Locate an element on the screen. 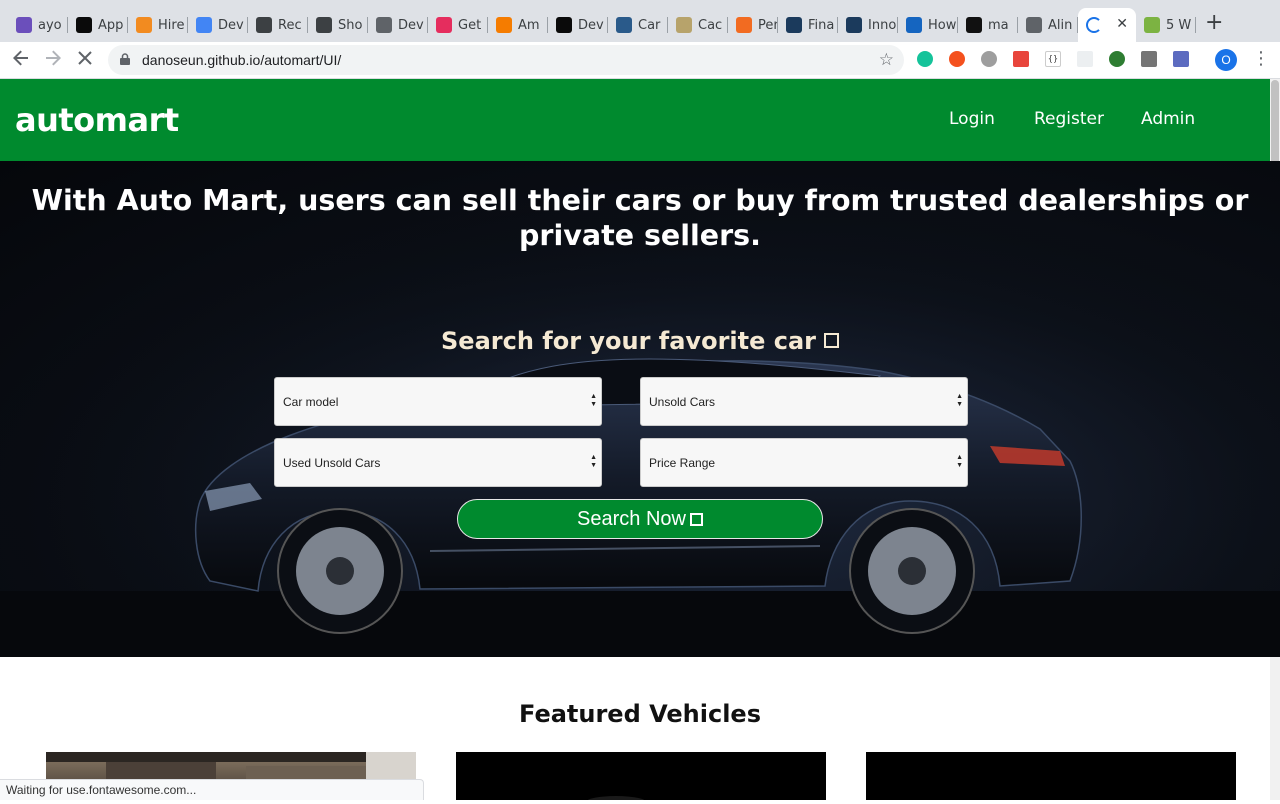 This screenshot has height=804, width=1280. browser-tab: Fina is located at coordinates (808, 25).